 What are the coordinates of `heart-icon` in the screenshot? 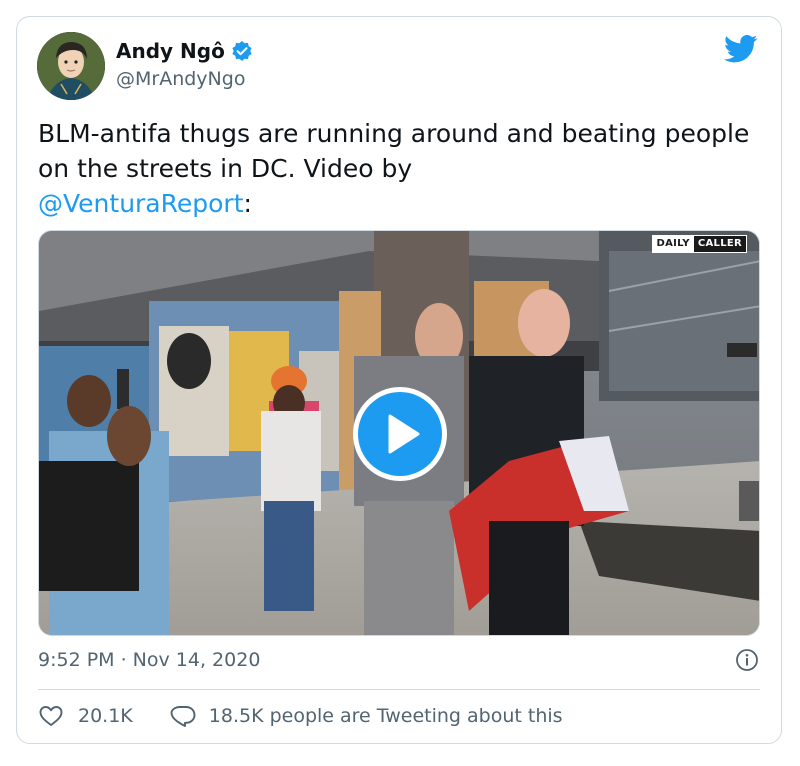 It's located at (51, 716).